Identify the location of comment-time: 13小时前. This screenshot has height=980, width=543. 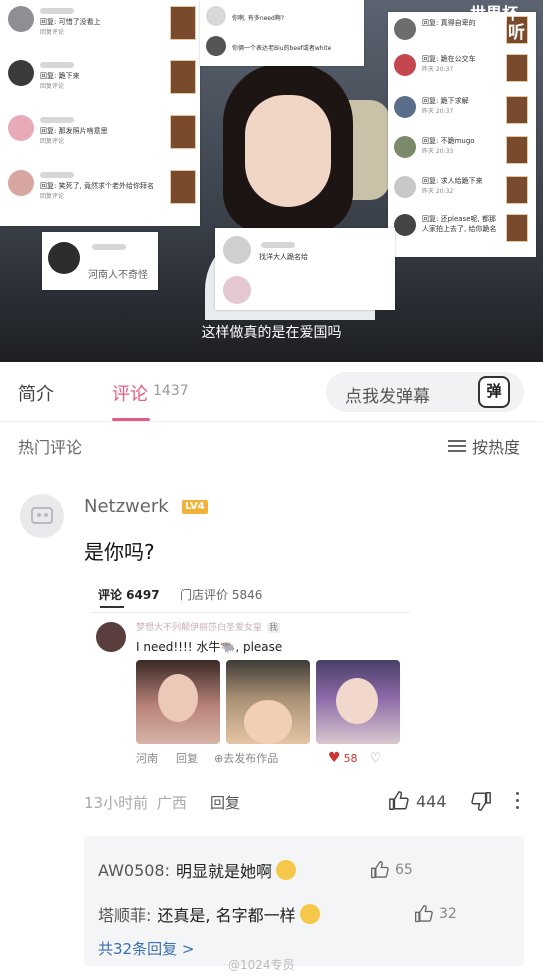
(116, 803).